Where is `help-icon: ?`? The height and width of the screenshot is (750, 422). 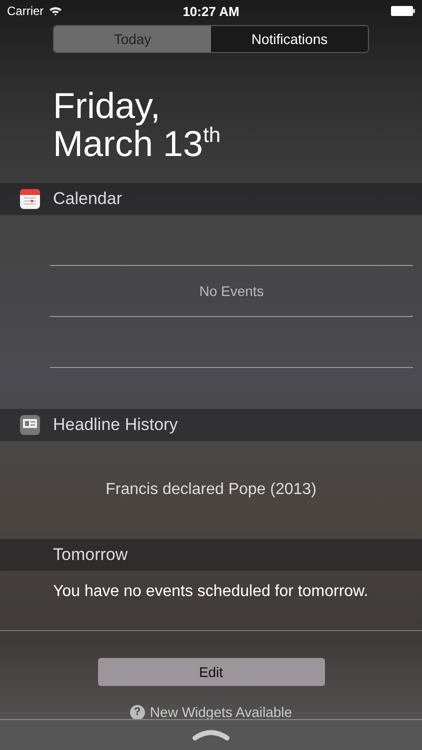 help-icon: ? is located at coordinates (137, 712).